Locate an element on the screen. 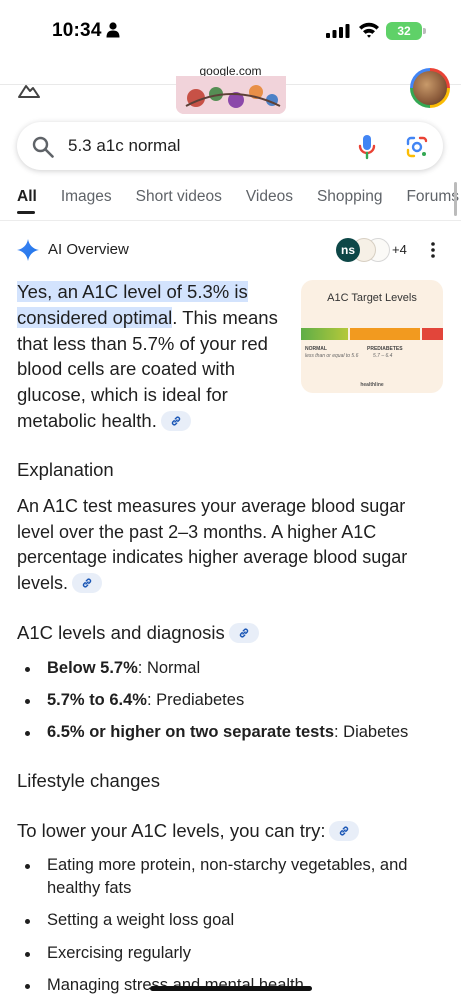 This screenshot has width=461, height=1007. source-avatar-ns: ns is located at coordinates (348, 250).